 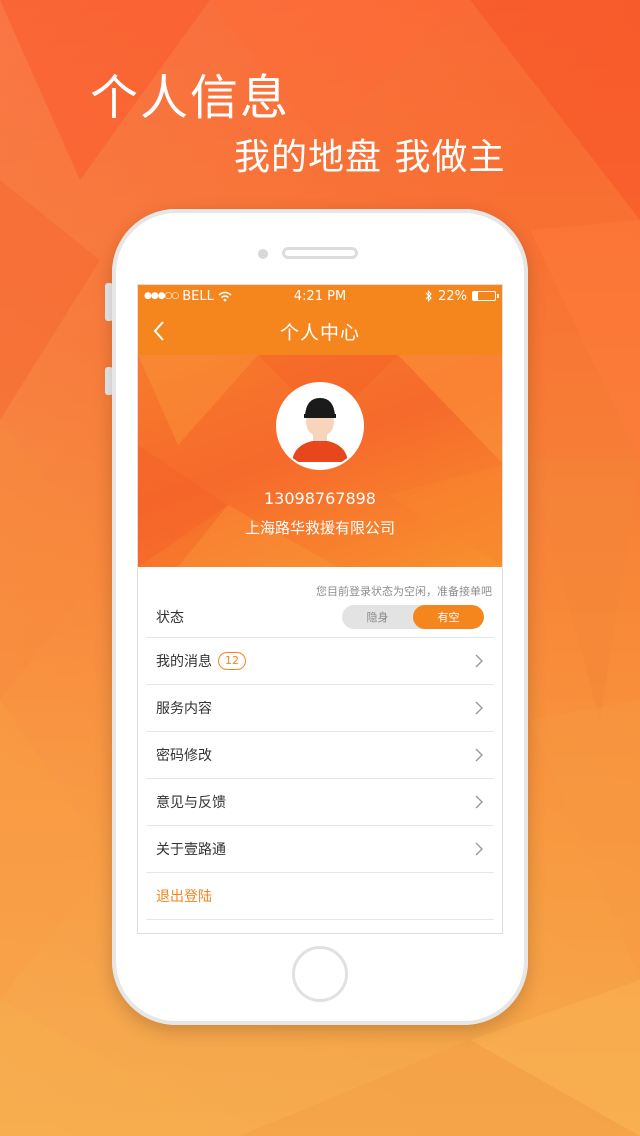 I want to click on status-hint: 您目前登录状态为空闲，准备接单吧, so click(x=404, y=591).